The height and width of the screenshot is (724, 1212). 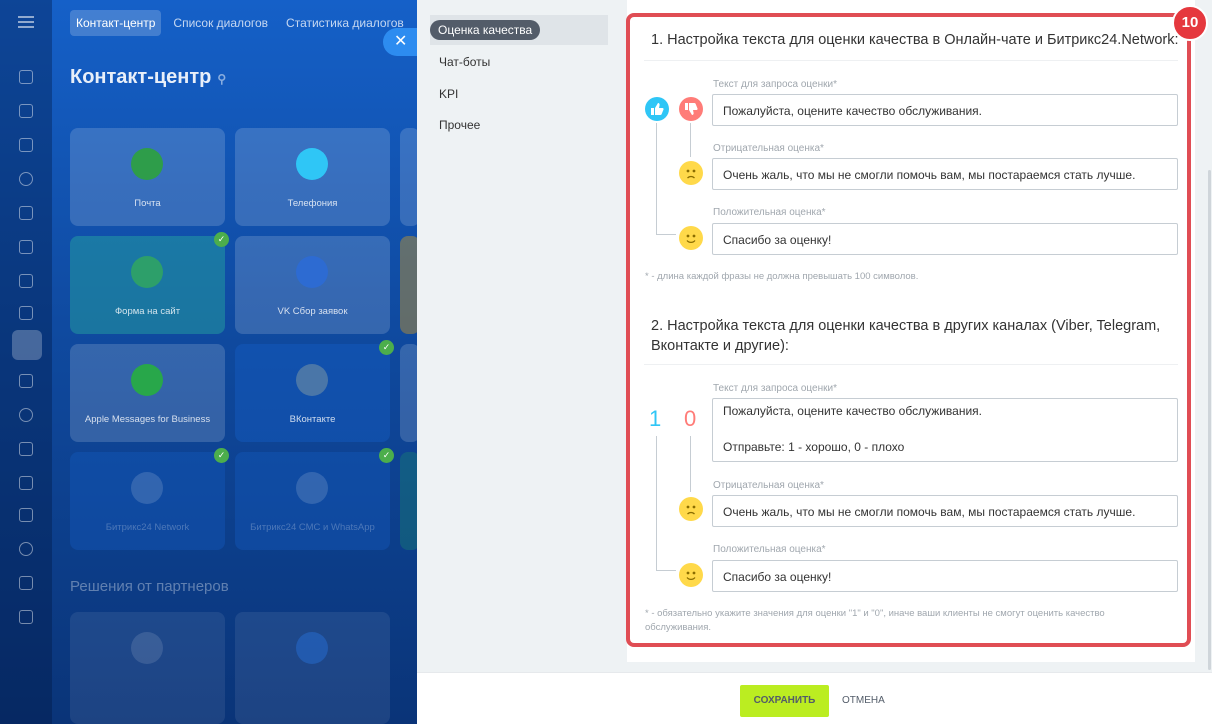 I want to click on tile-apple-messages: Apple Messages for Business, so click(x=147, y=393).